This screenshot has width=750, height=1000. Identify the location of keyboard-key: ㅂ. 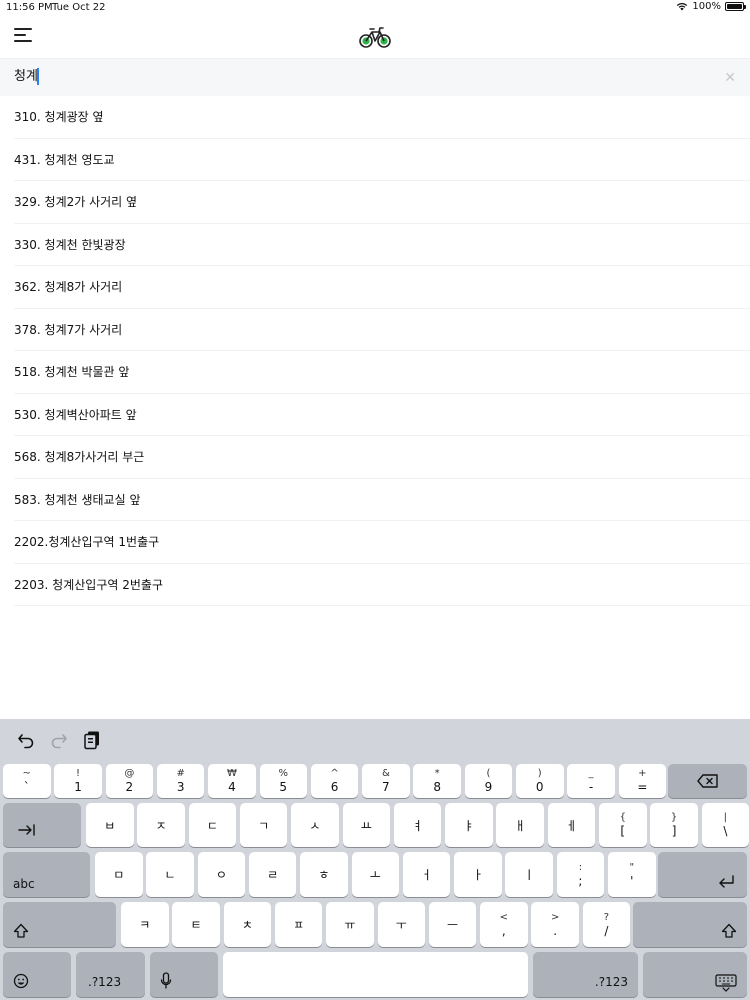
(110, 825).